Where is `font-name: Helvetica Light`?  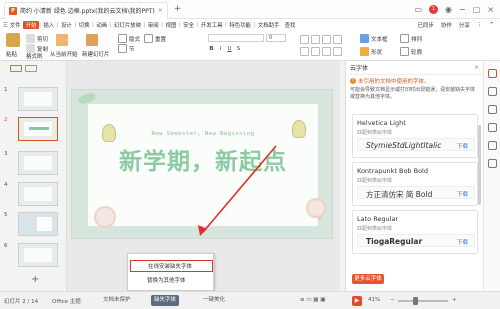 font-name: Helvetica Light is located at coordinates (381, 123).